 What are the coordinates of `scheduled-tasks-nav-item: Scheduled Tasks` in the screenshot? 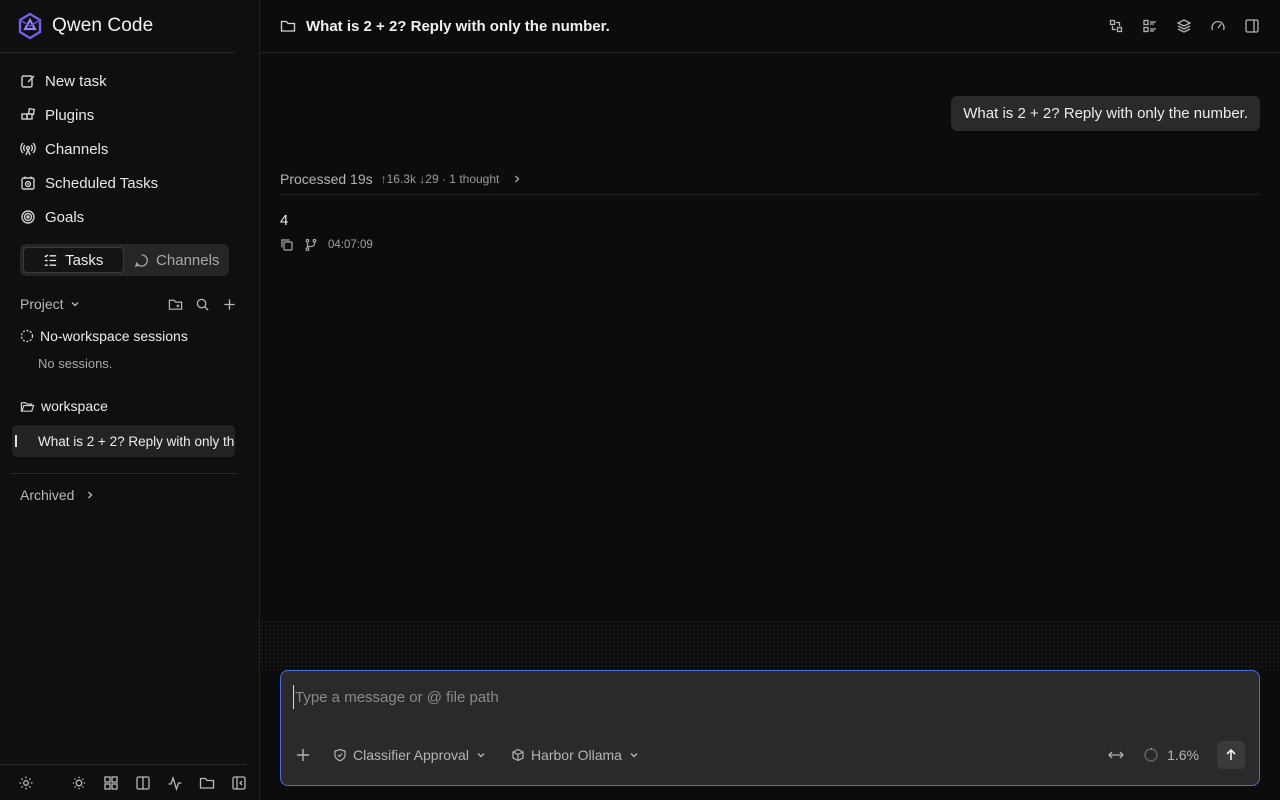 It's located at (129, 183).